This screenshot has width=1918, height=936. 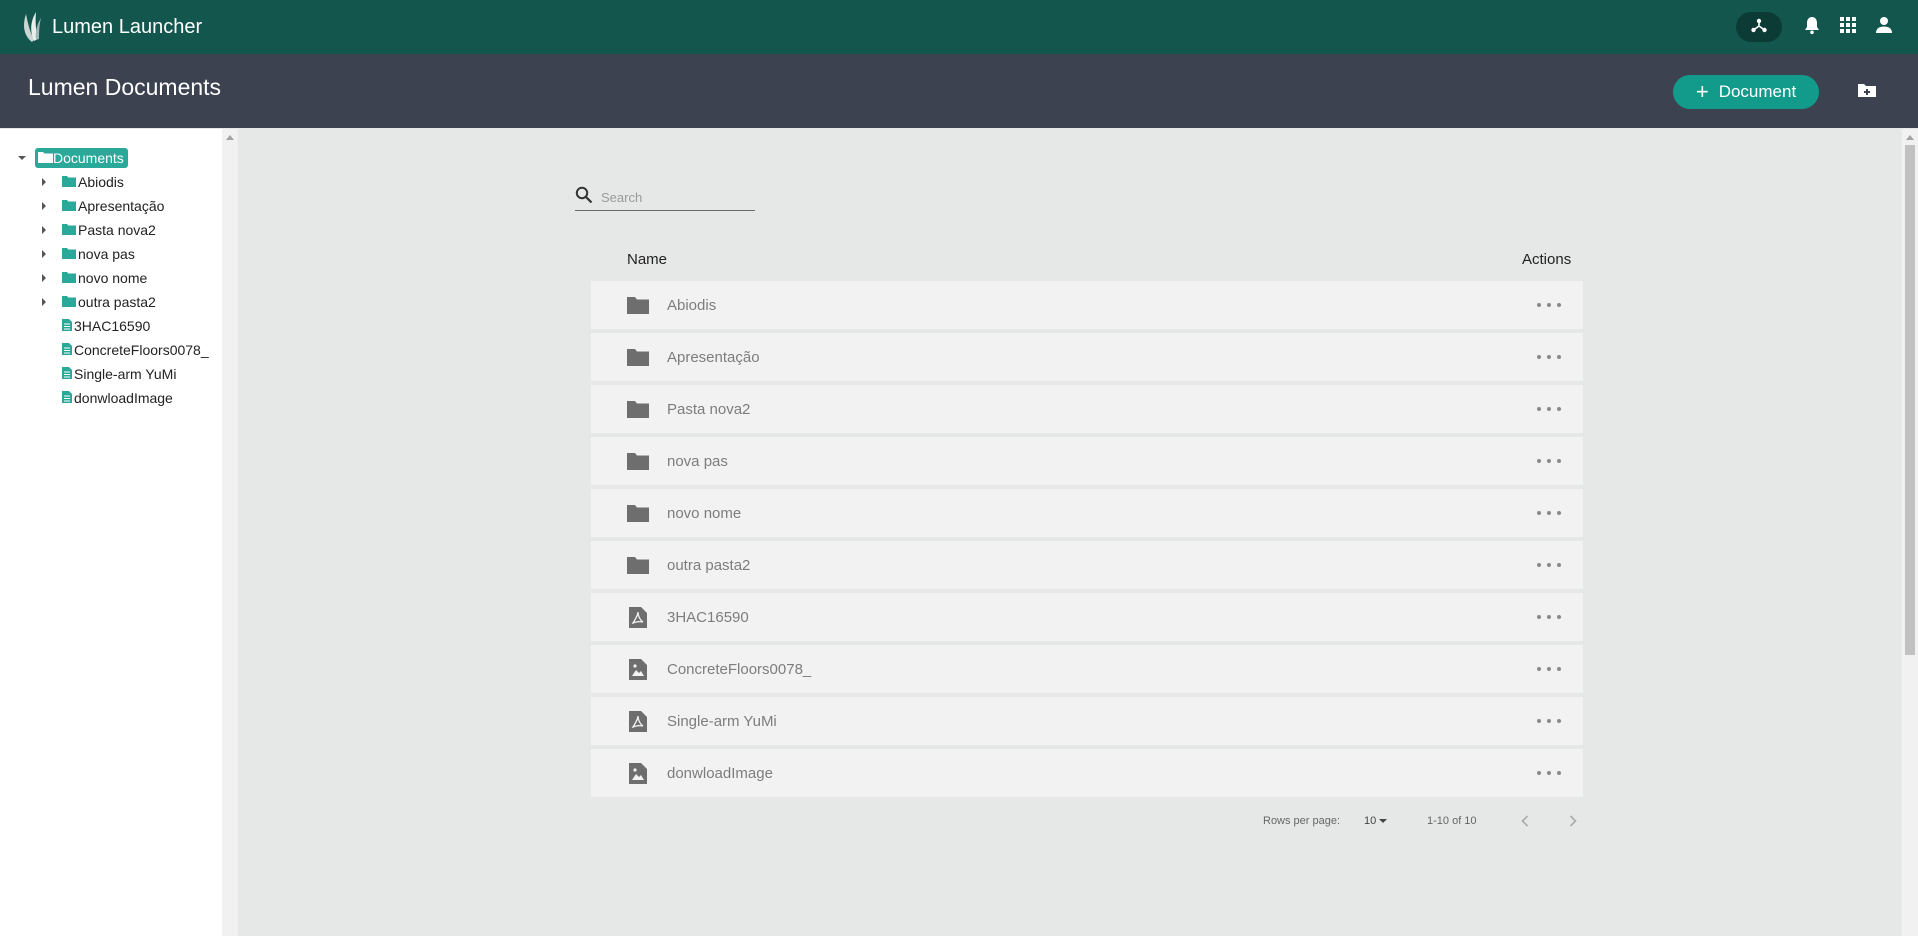 What do you see at coordinates (1702, 91) in the screenshot?
I see `plus-icon: +` at bounding box center [1702, 91].